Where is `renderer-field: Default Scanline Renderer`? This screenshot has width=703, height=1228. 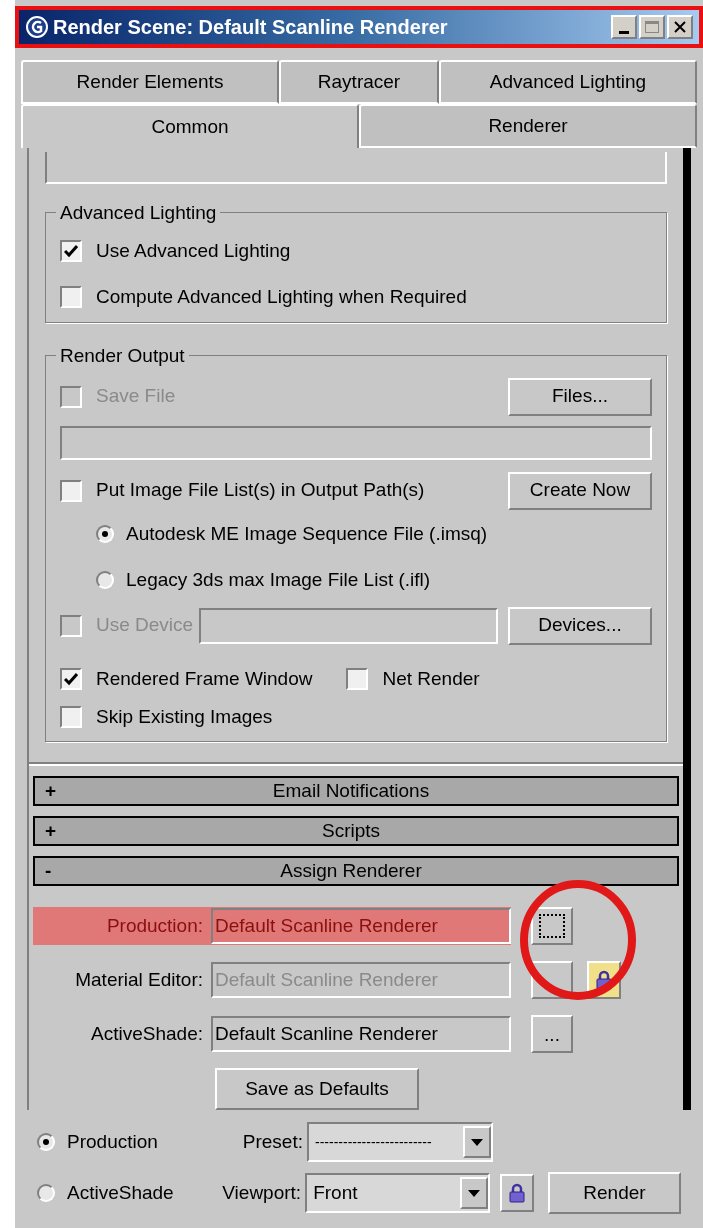
renderer-field: Default Scanline Renderer is located at coordinates (361, 1034).